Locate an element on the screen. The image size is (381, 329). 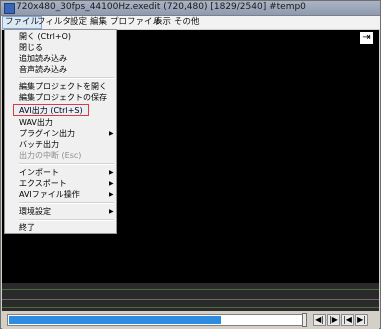
menu-exit: 終了 is located at coordinates (27, 227).